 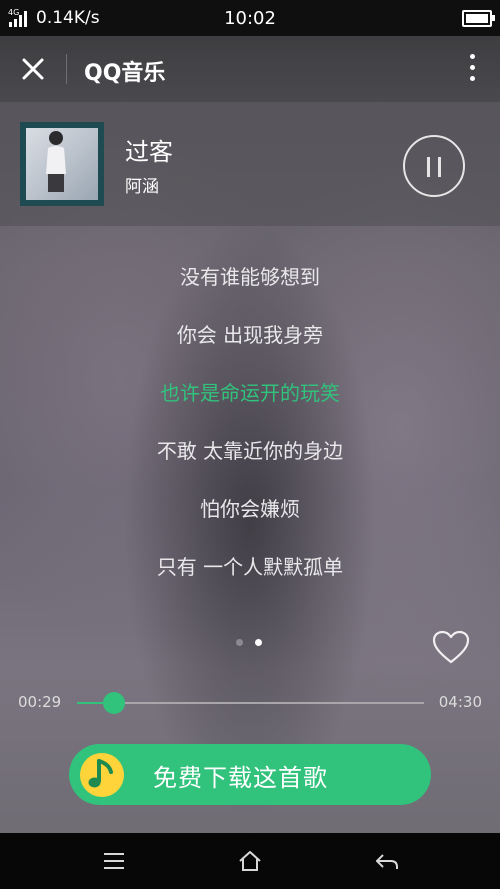 I want to click on song-artist: 阿涵, so click(x=142, y=187).